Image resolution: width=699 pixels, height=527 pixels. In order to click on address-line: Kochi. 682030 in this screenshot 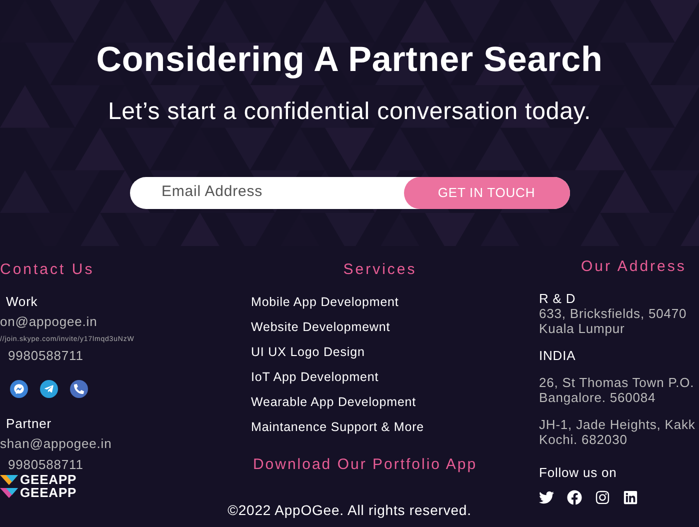, I will do `click(583, 439)`.